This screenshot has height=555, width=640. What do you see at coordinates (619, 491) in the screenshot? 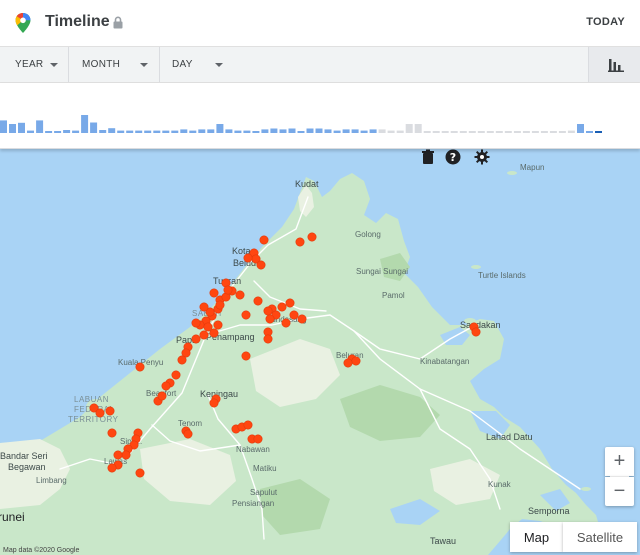
I see `zoom-out-button: −` at bounding box center [619, 491].